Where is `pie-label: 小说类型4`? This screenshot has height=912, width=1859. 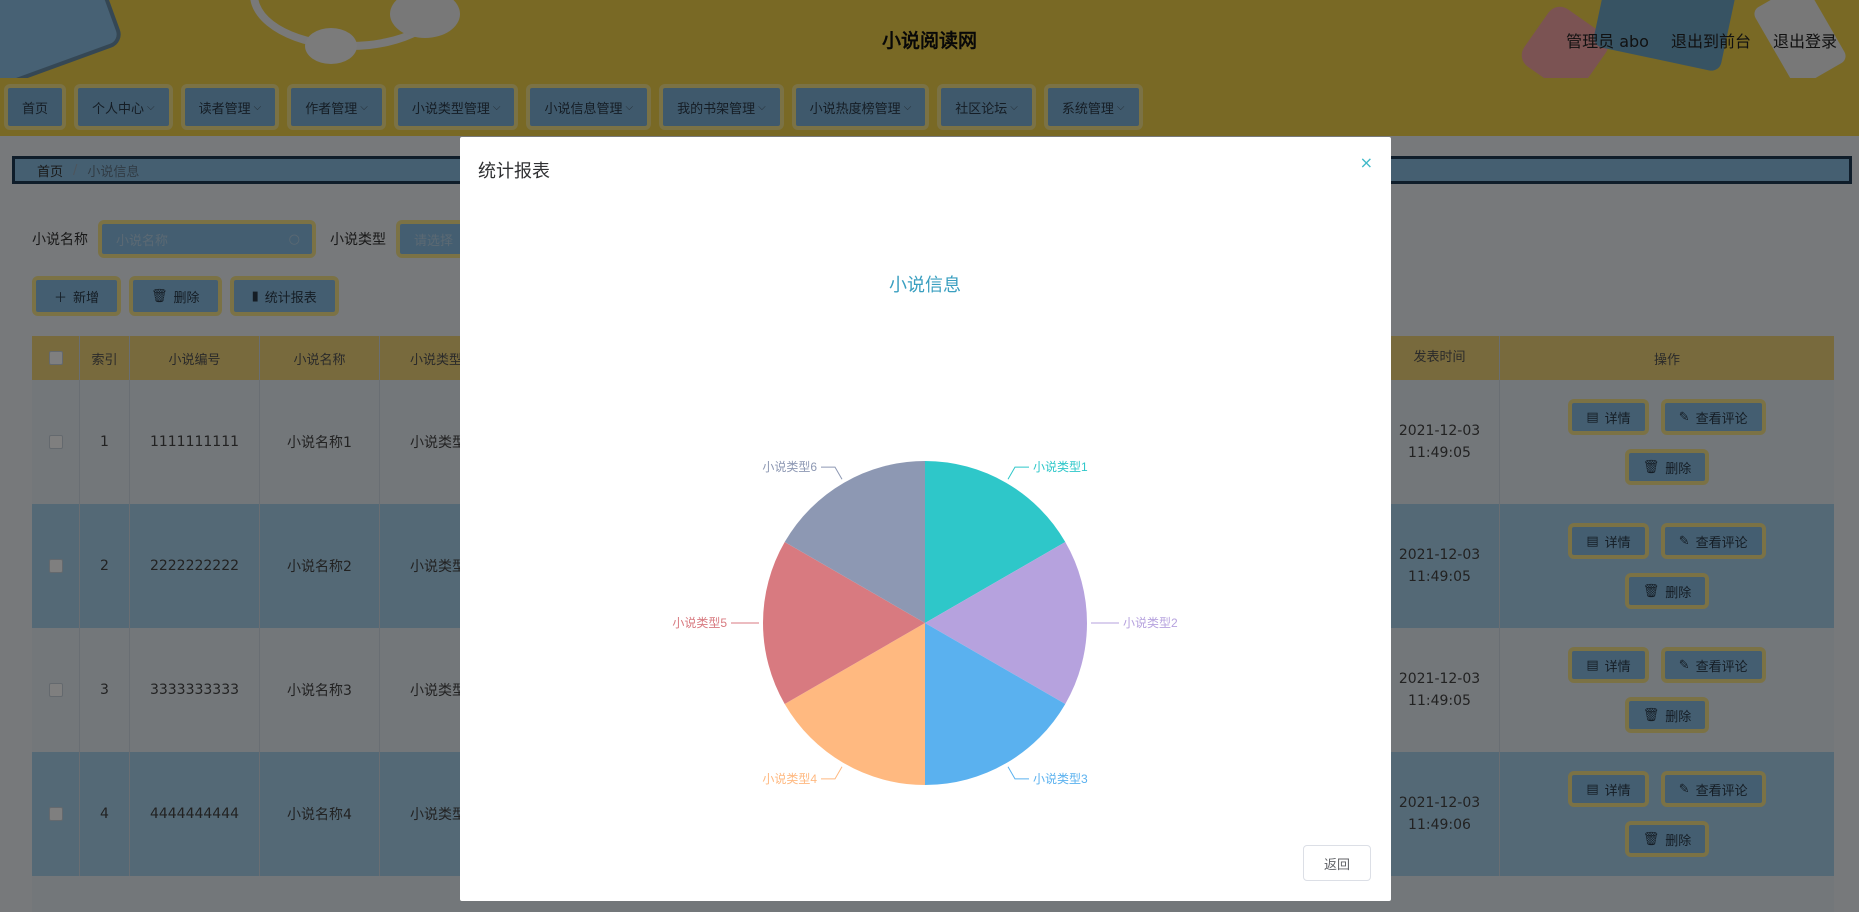 pie-label: 小说类型4 is located at coordinates (789, 778).